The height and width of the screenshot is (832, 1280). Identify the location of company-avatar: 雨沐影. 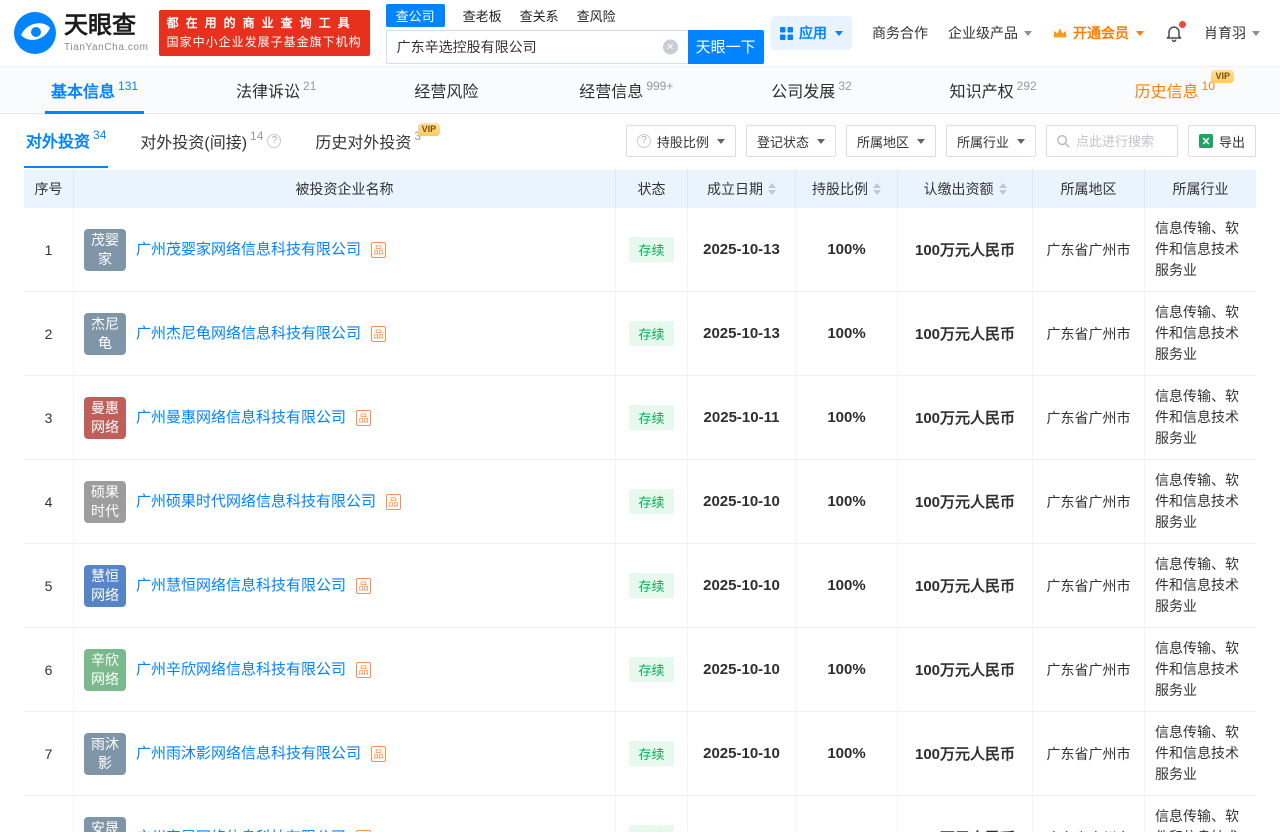
(105, 753).